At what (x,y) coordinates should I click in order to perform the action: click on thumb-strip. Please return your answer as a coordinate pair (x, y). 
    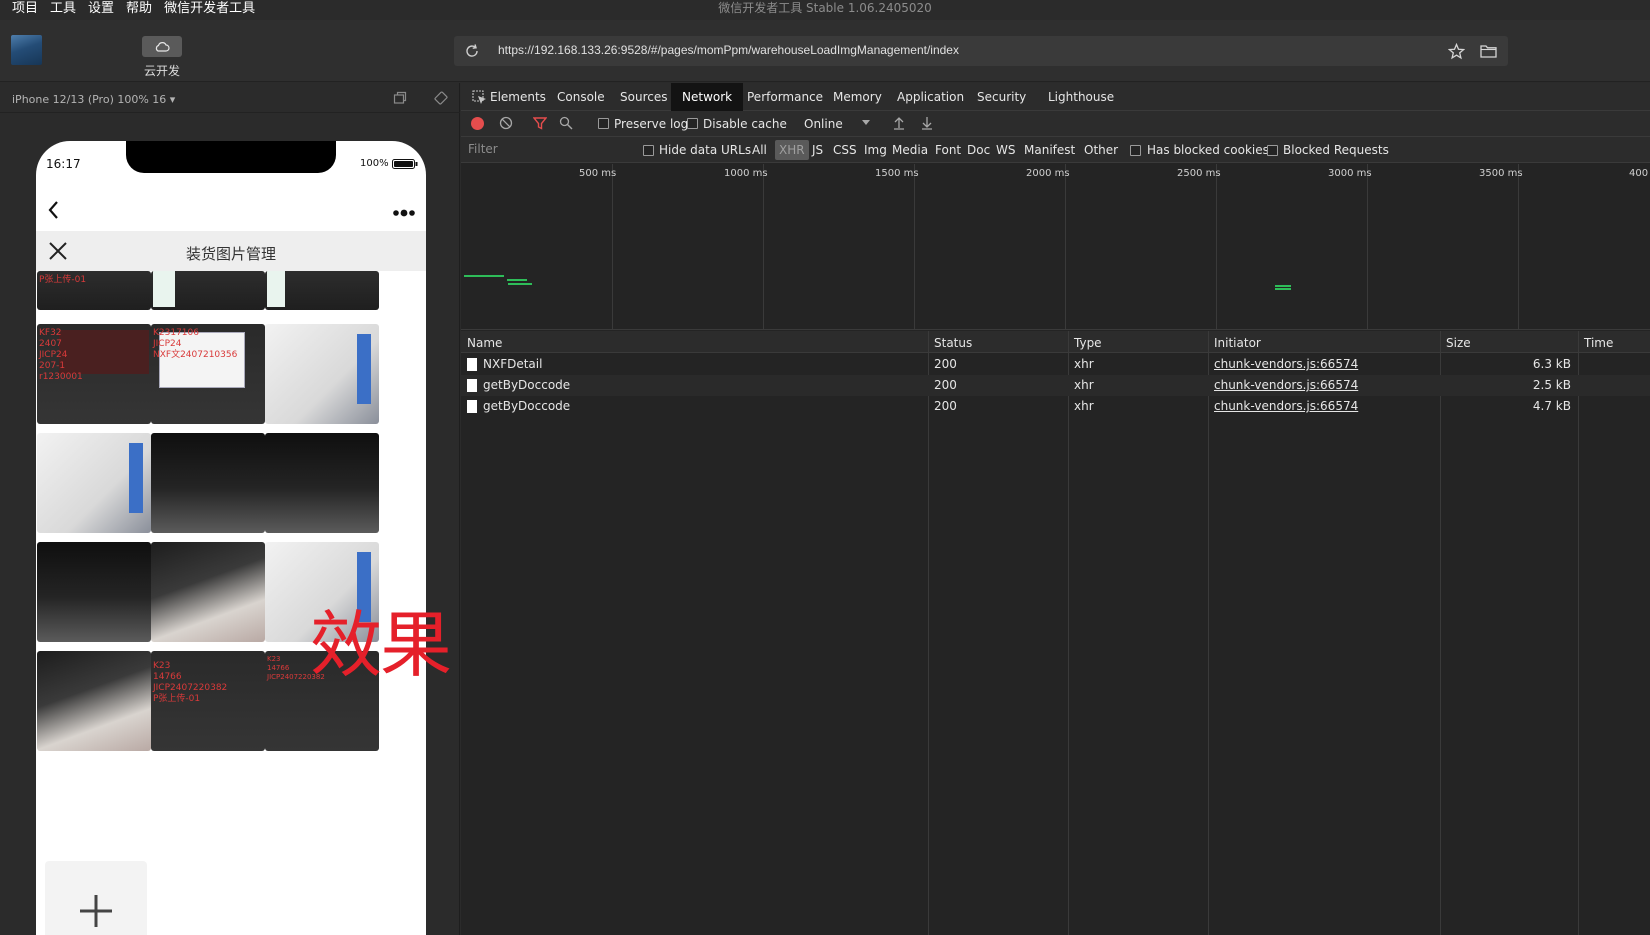
    Looking at the image, I should click on (136, 478).